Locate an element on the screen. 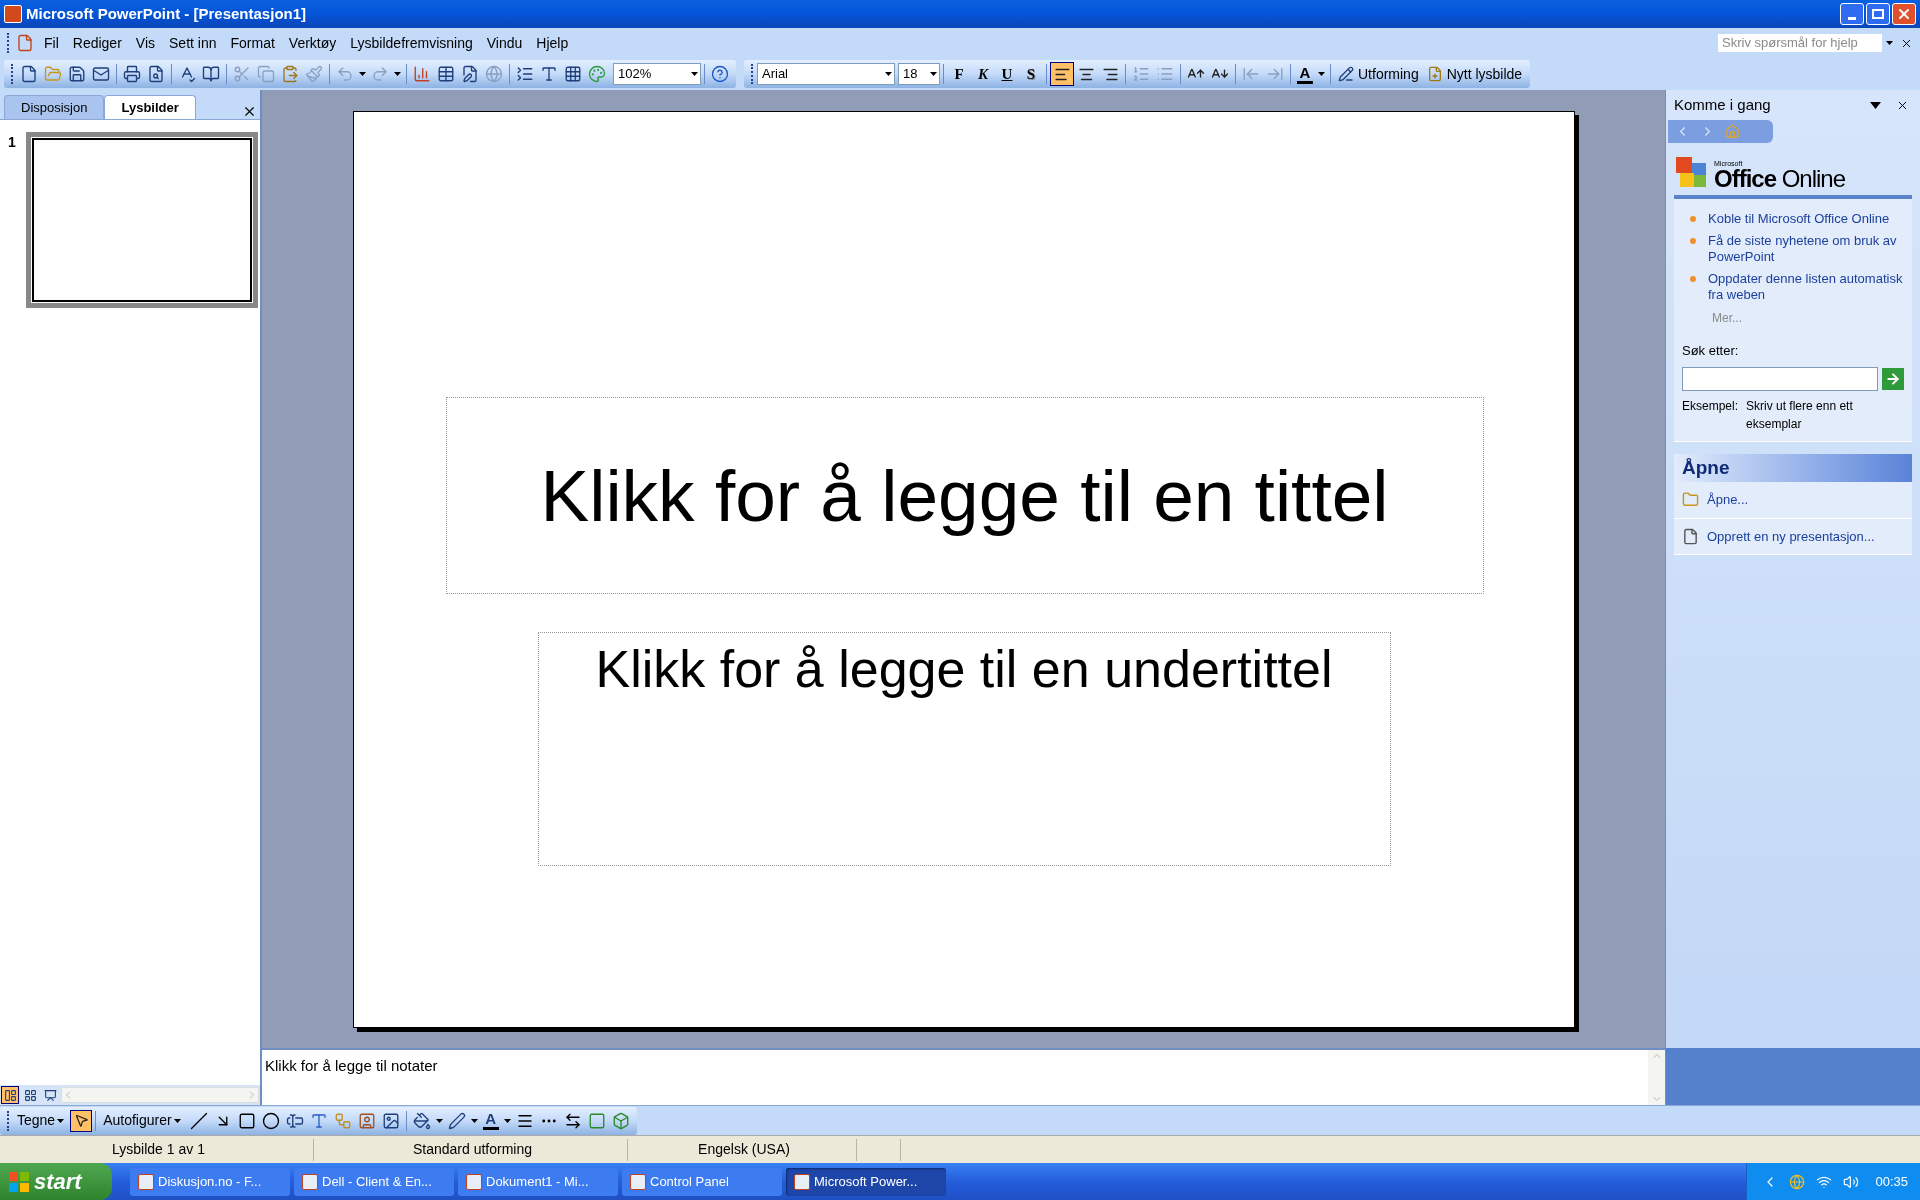 The image size is (1920, 1200). color-icon is located at coordinates (597, 74).